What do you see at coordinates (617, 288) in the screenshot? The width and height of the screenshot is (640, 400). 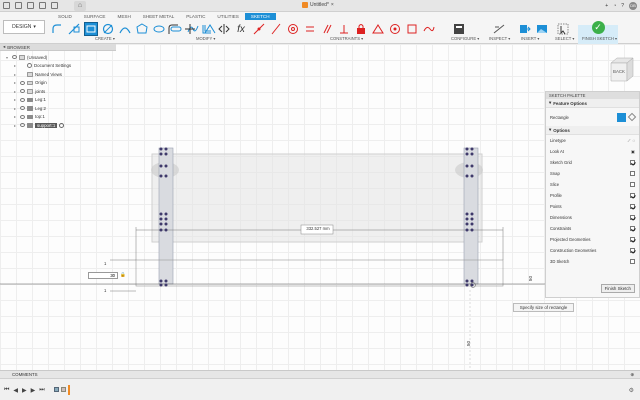 I see `palette-finish-sketch-button: Finish Sketch` at bounding box center [617, 288].